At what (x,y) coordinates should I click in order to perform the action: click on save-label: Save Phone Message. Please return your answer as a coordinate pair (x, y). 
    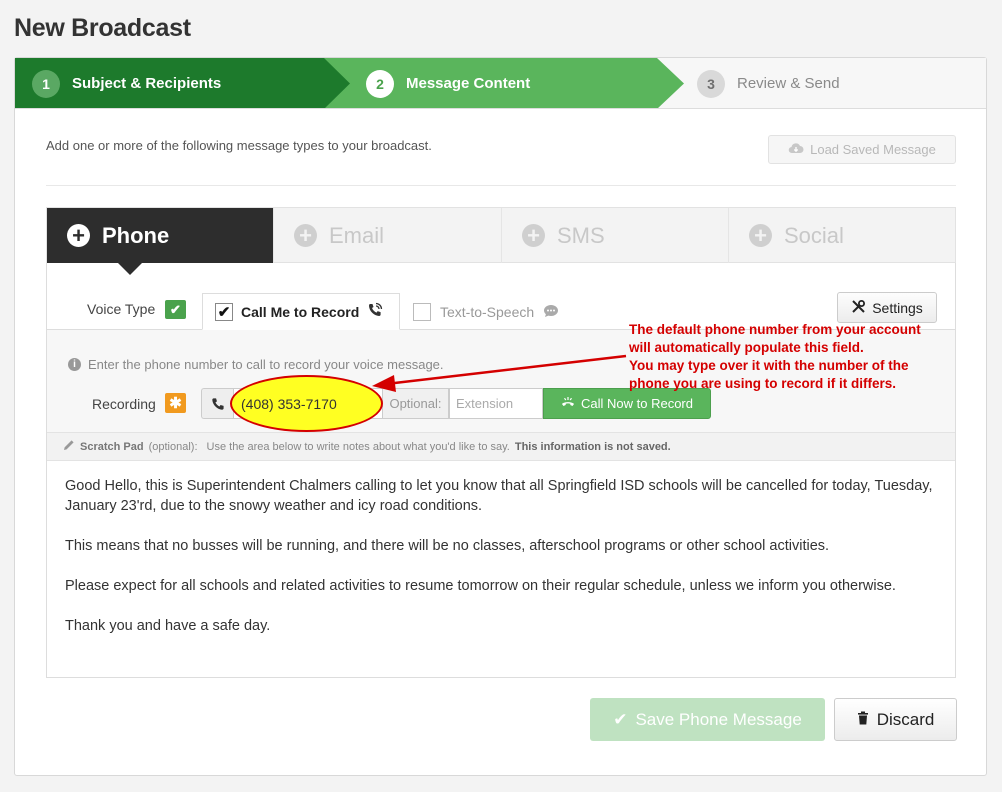
    Looking at the image, I should click on (718, 719).